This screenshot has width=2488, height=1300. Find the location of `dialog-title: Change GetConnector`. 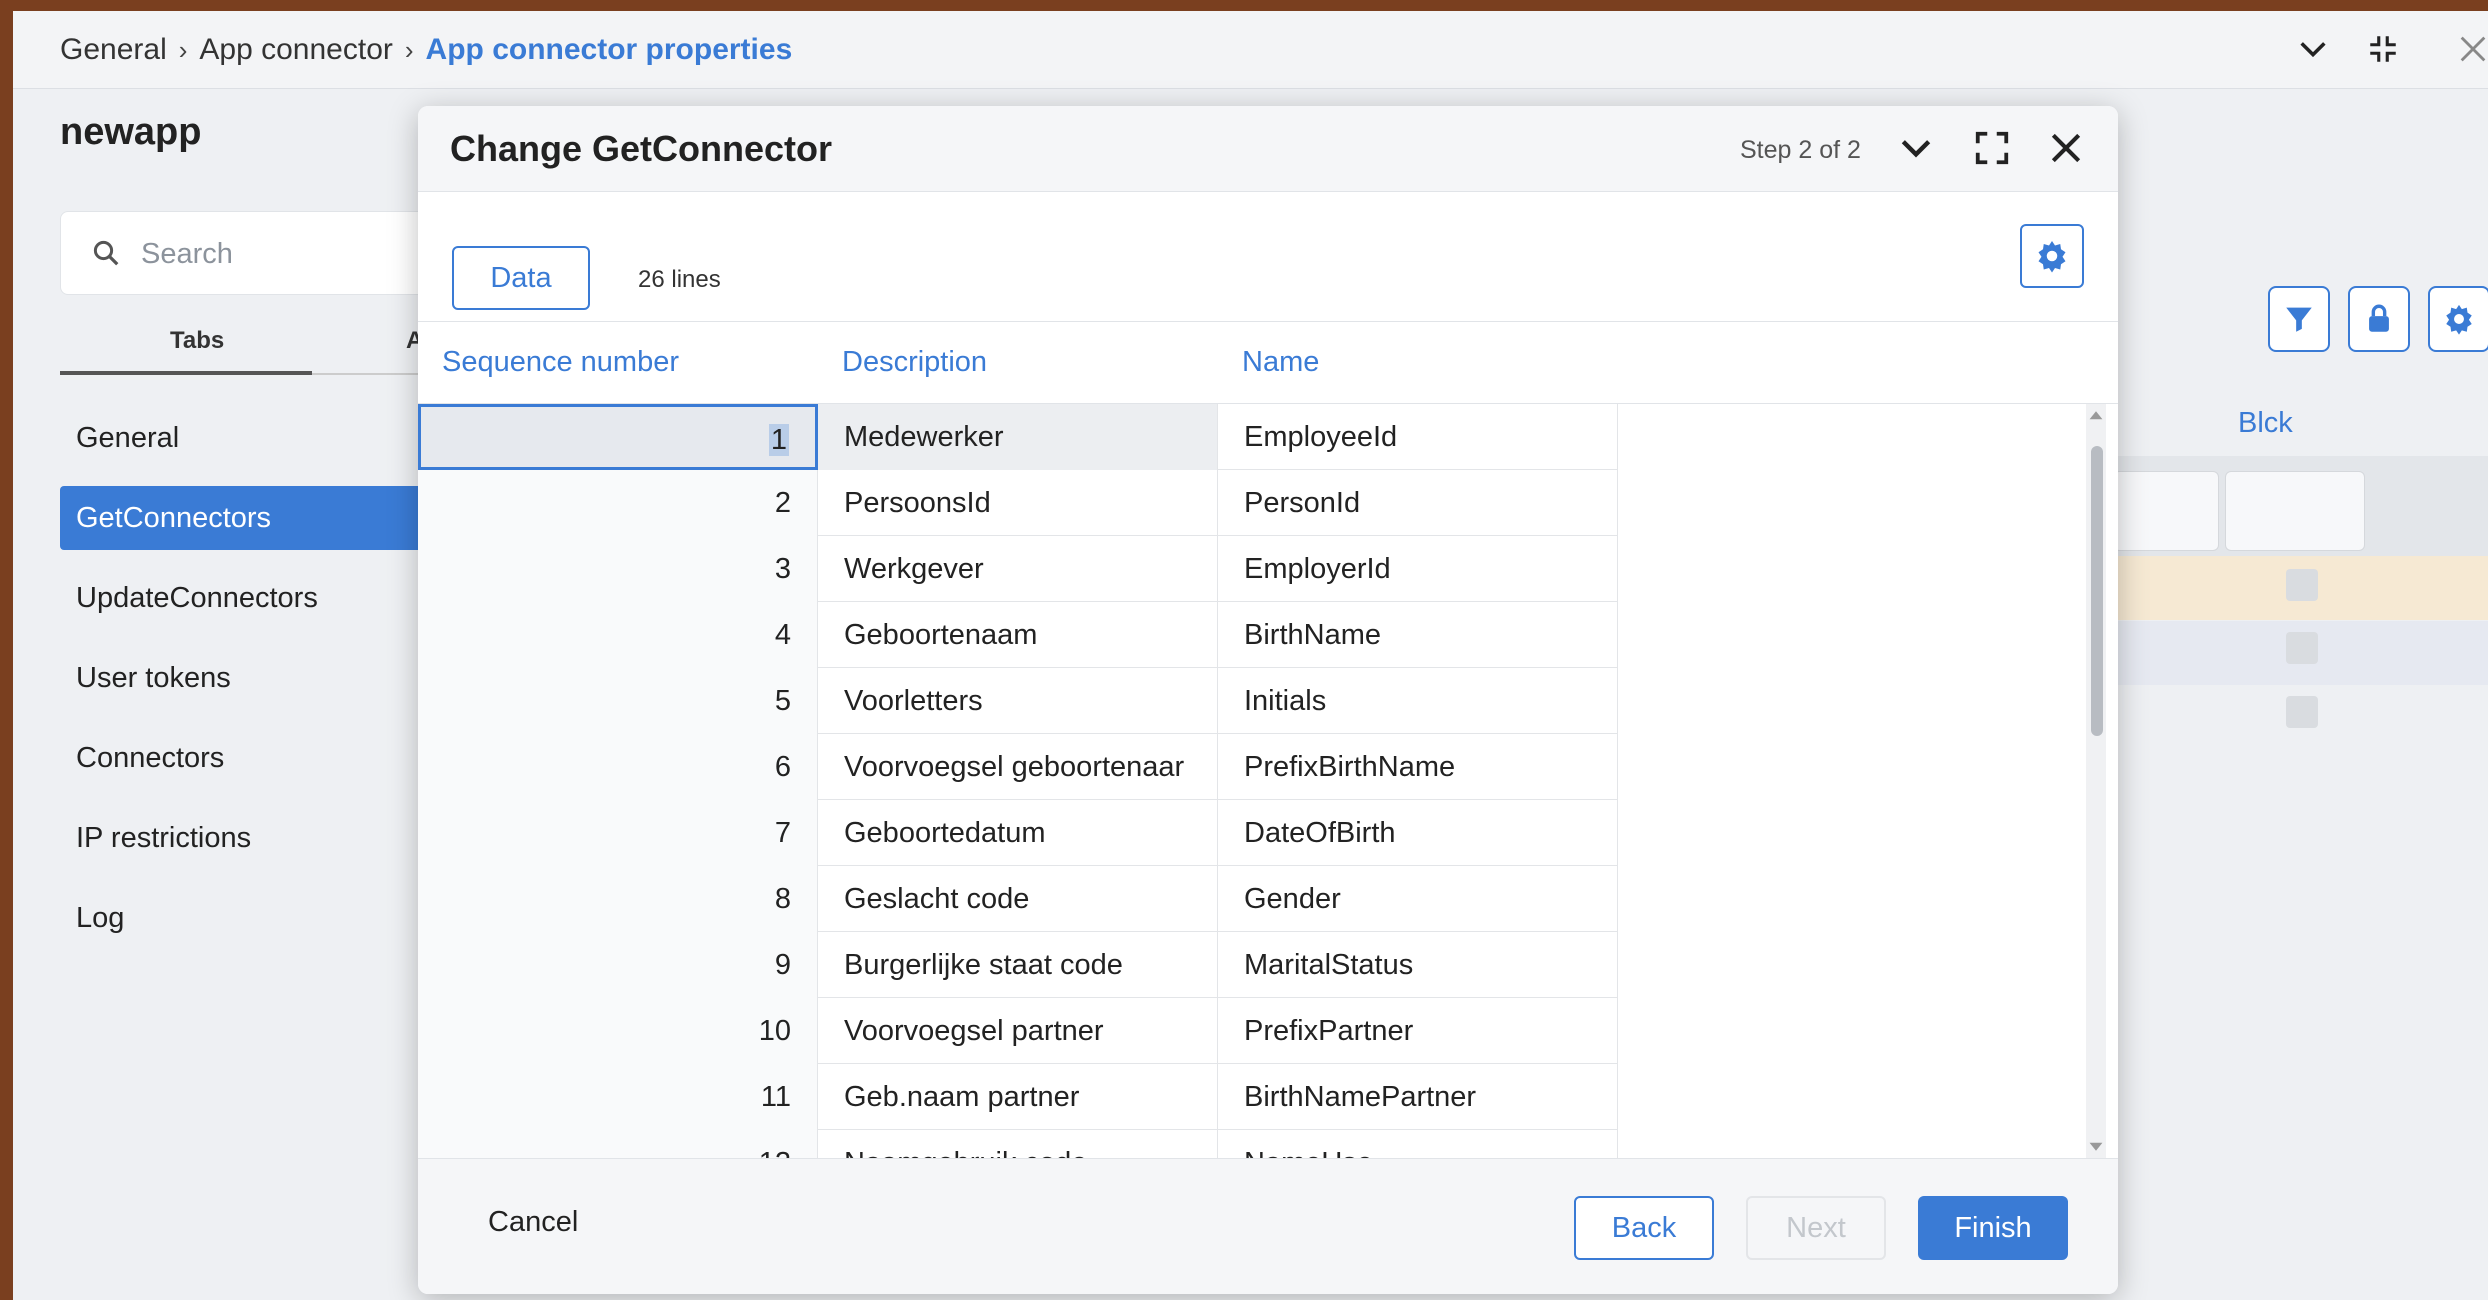

dialog-title: Change GetConnector is located at coordinates (641, 148).